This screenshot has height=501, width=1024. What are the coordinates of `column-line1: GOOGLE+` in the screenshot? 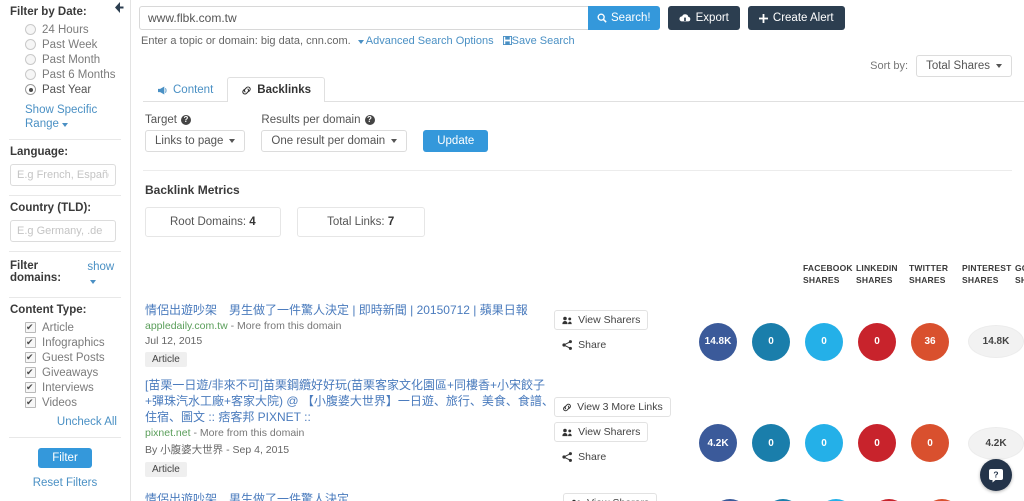 It's located at (1019, 268).